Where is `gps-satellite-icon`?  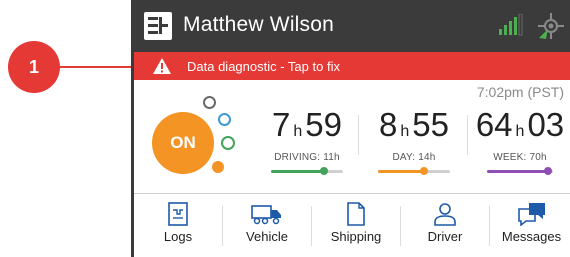
gps-satellite-icon is located at coordinates (551, 26).